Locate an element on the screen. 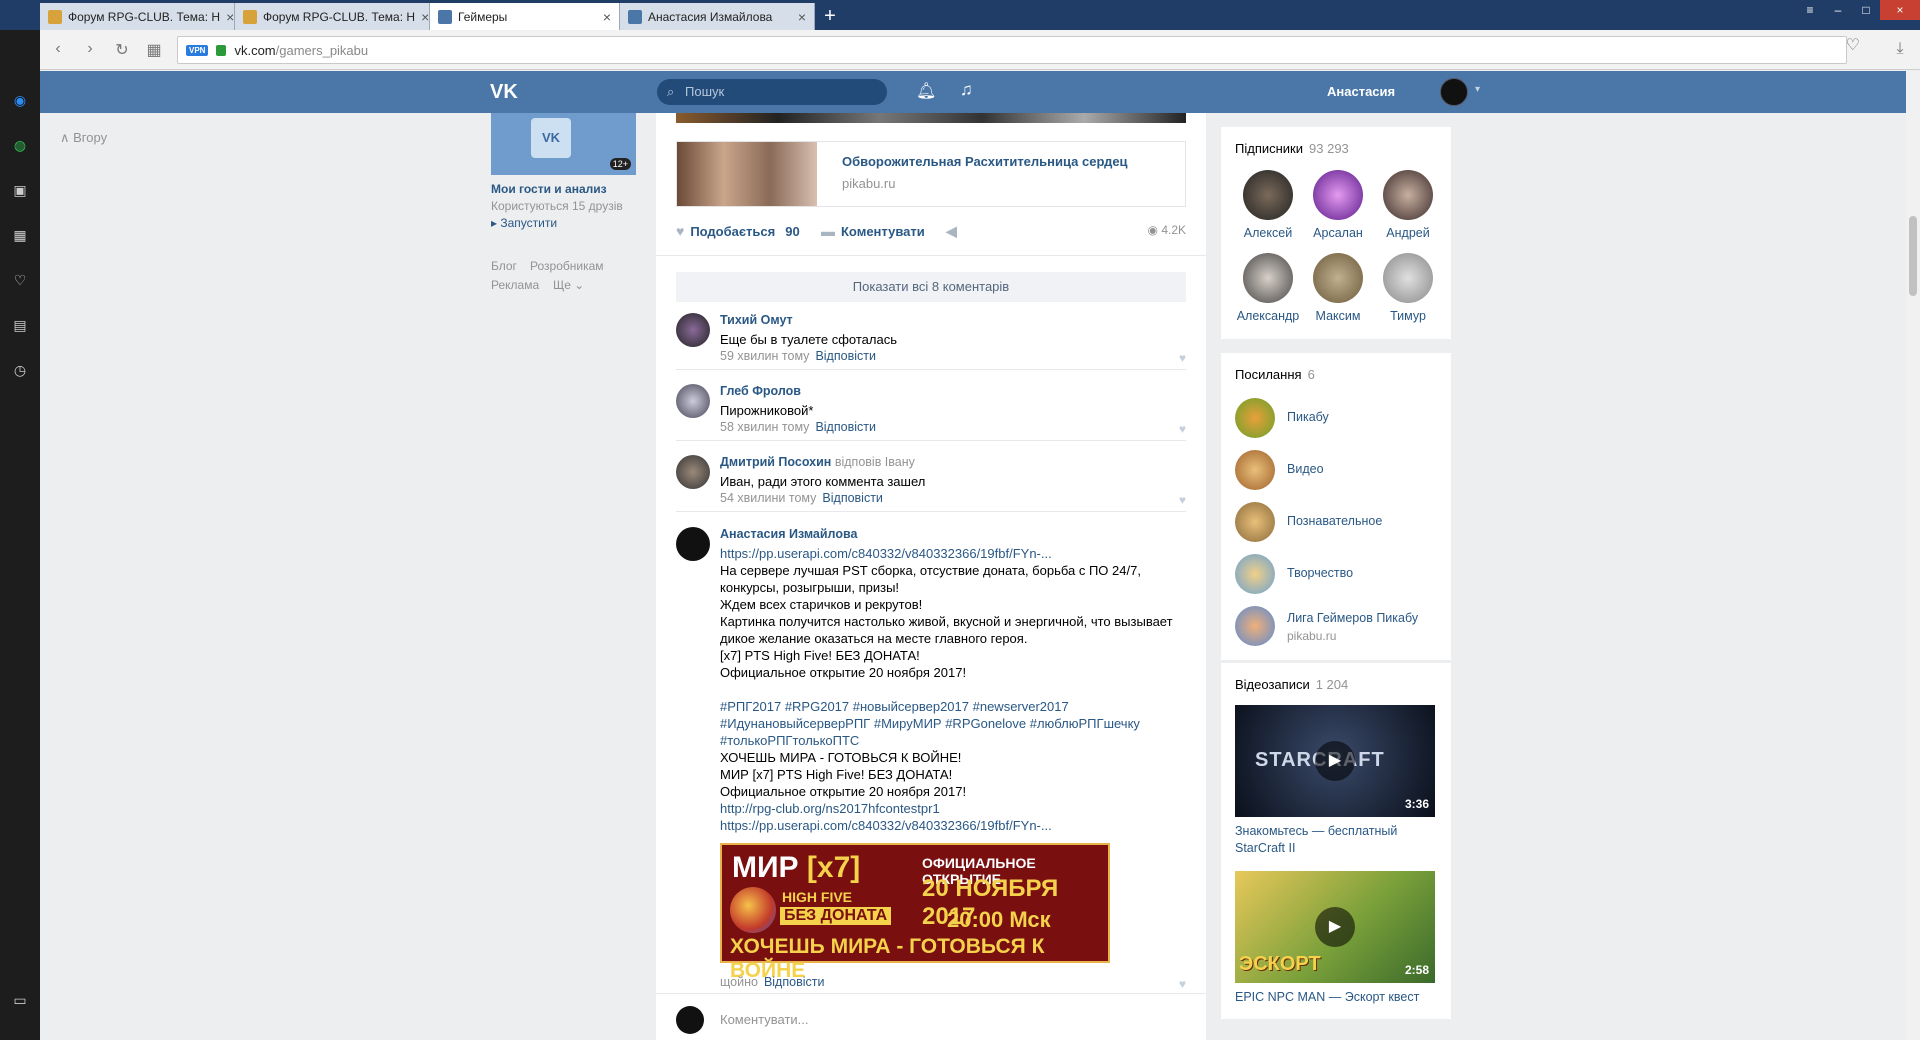 Image resolution: width=1920 pixels, height=1040 pixels. comment-time: щойно is located at coordinates (739, 982).